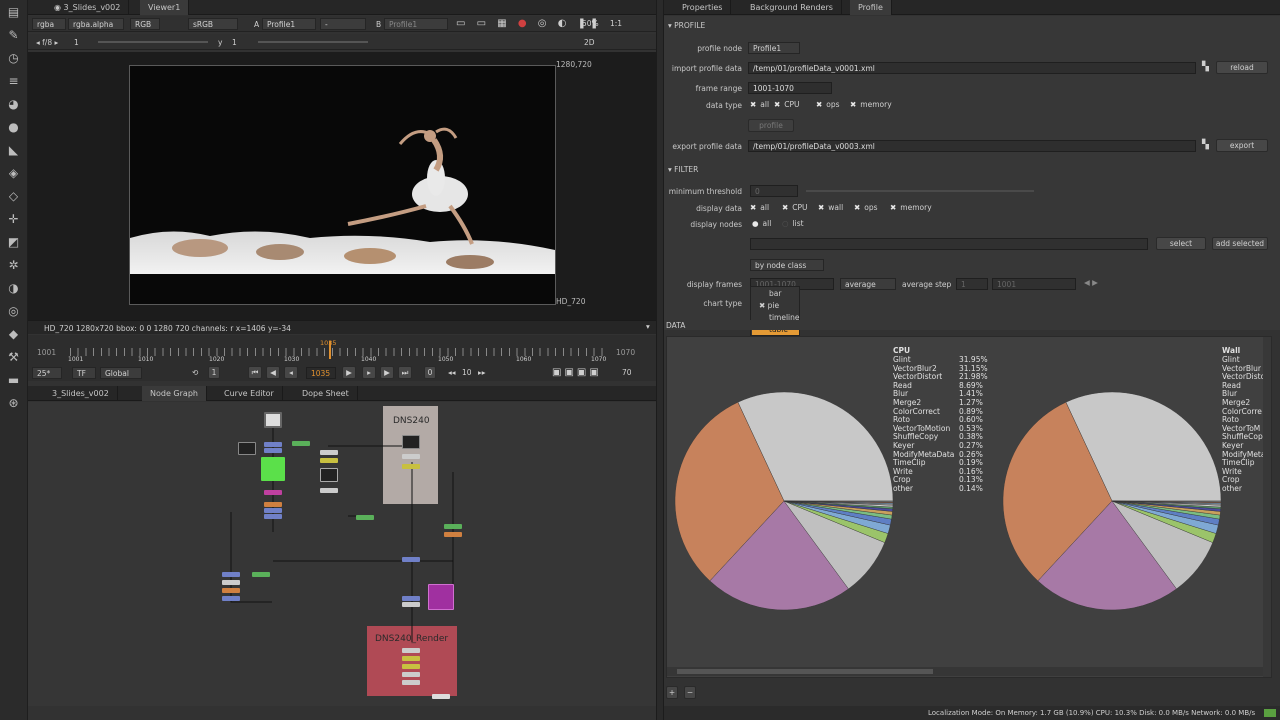  I want to click on skip-icon: ◂◂, so click(452, 372).